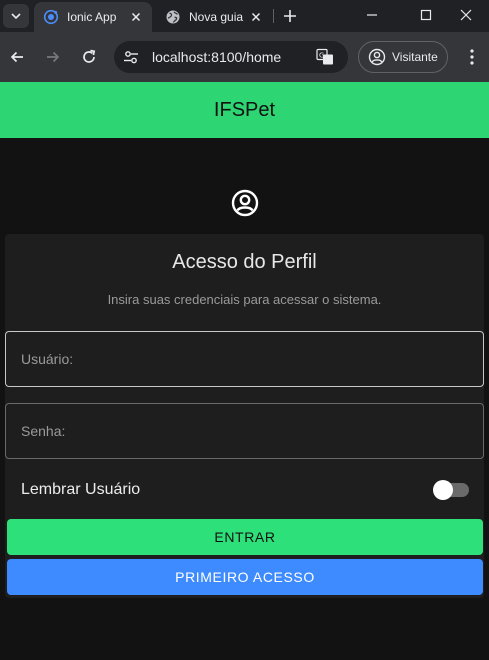 The height and width of the screenshot is (660, 489). I want to click on browser-toolbar: localhost:8100/home G Visitante, so click(244, 57).